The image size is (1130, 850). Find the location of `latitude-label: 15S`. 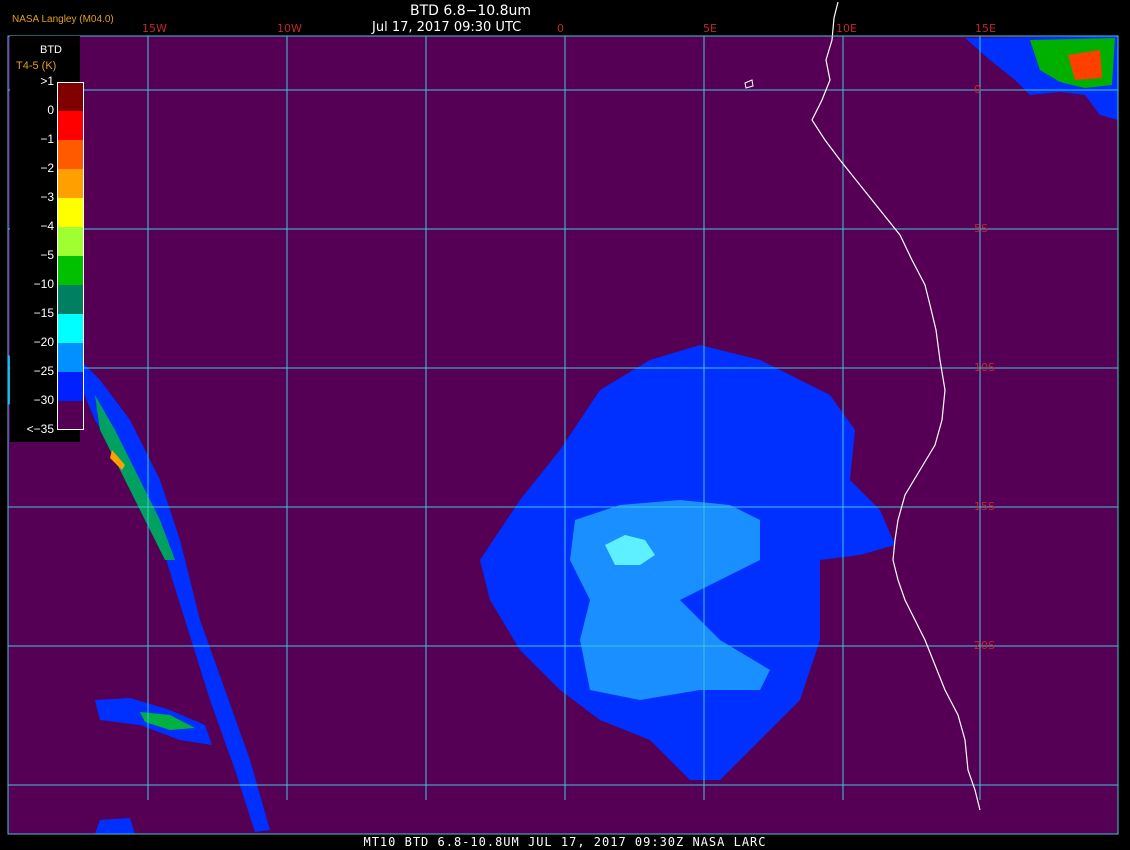

latitude-label: 15S is located at coordinates (984, 506).